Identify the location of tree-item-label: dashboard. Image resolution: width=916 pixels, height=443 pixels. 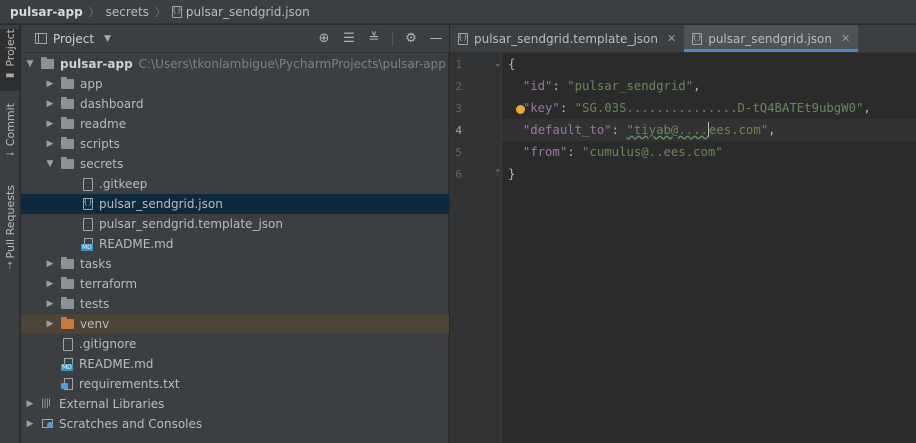
(112, 104).